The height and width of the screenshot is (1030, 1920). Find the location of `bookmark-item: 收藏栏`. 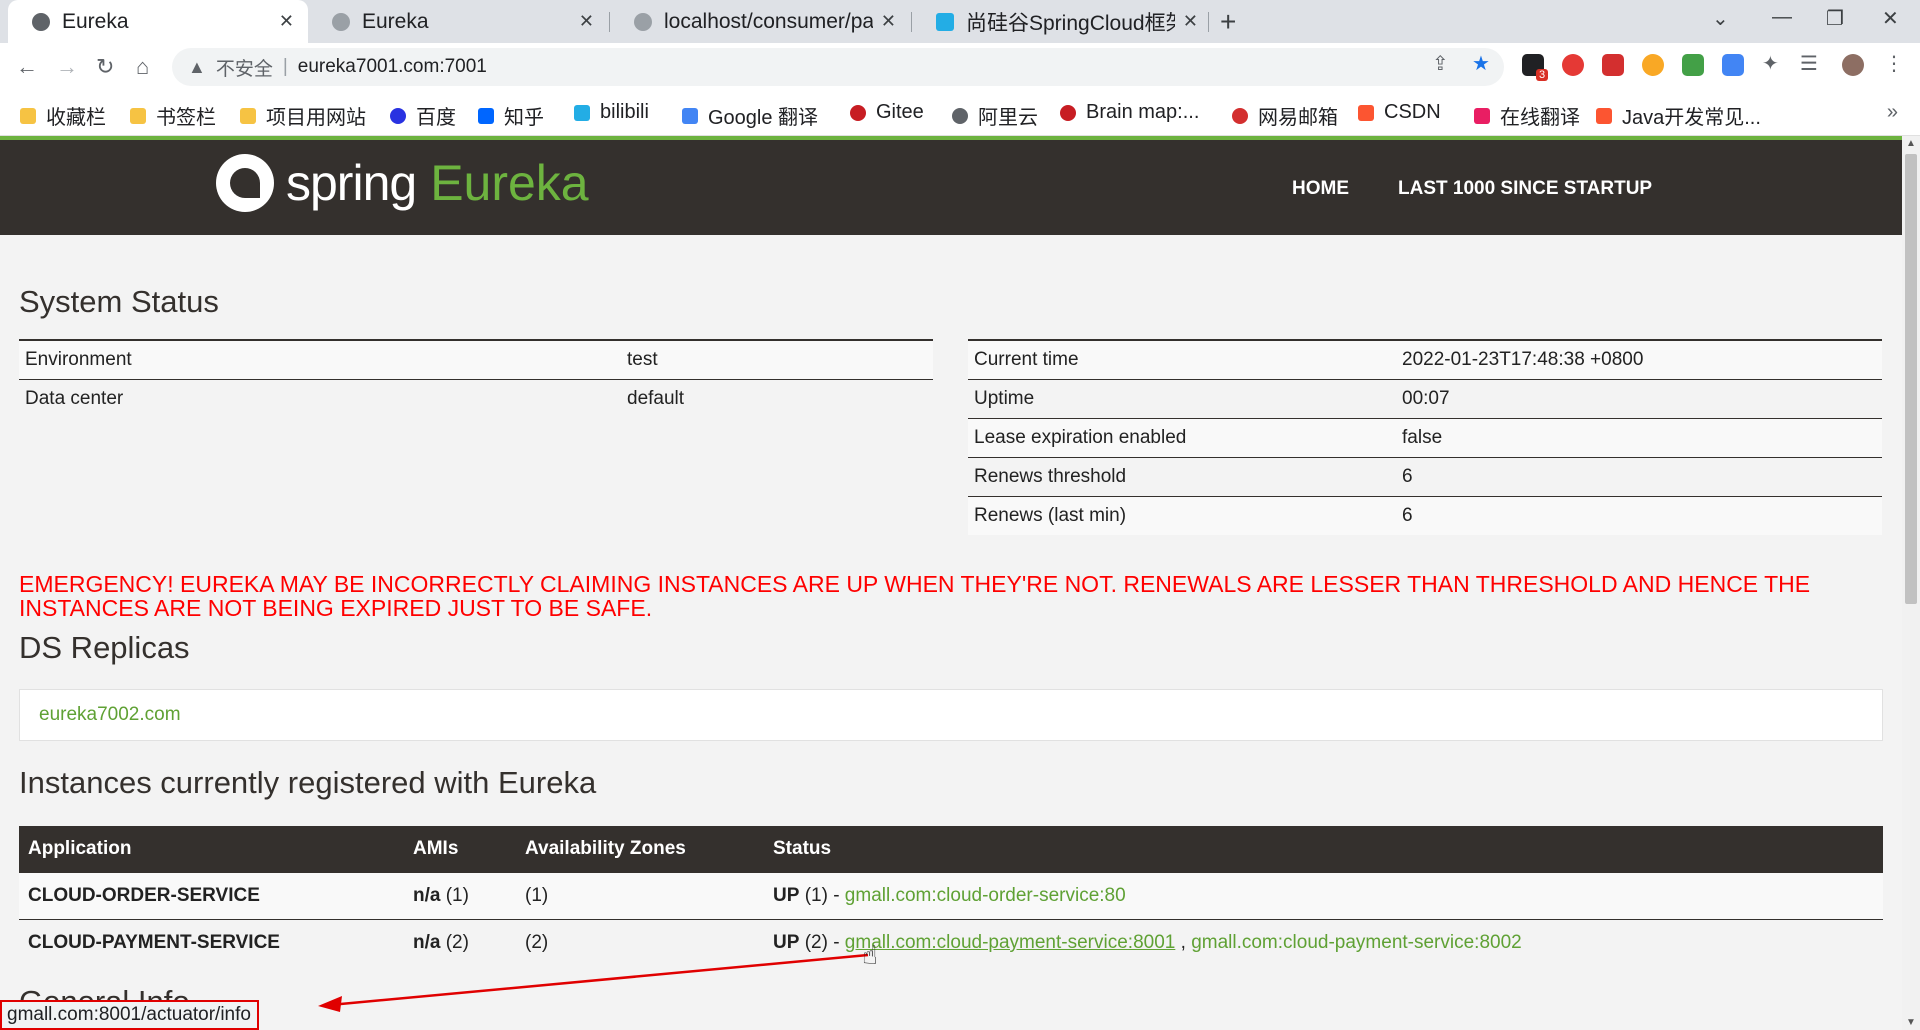

bookmark-item: 收藏栏 is located at coordinates (63, 115).